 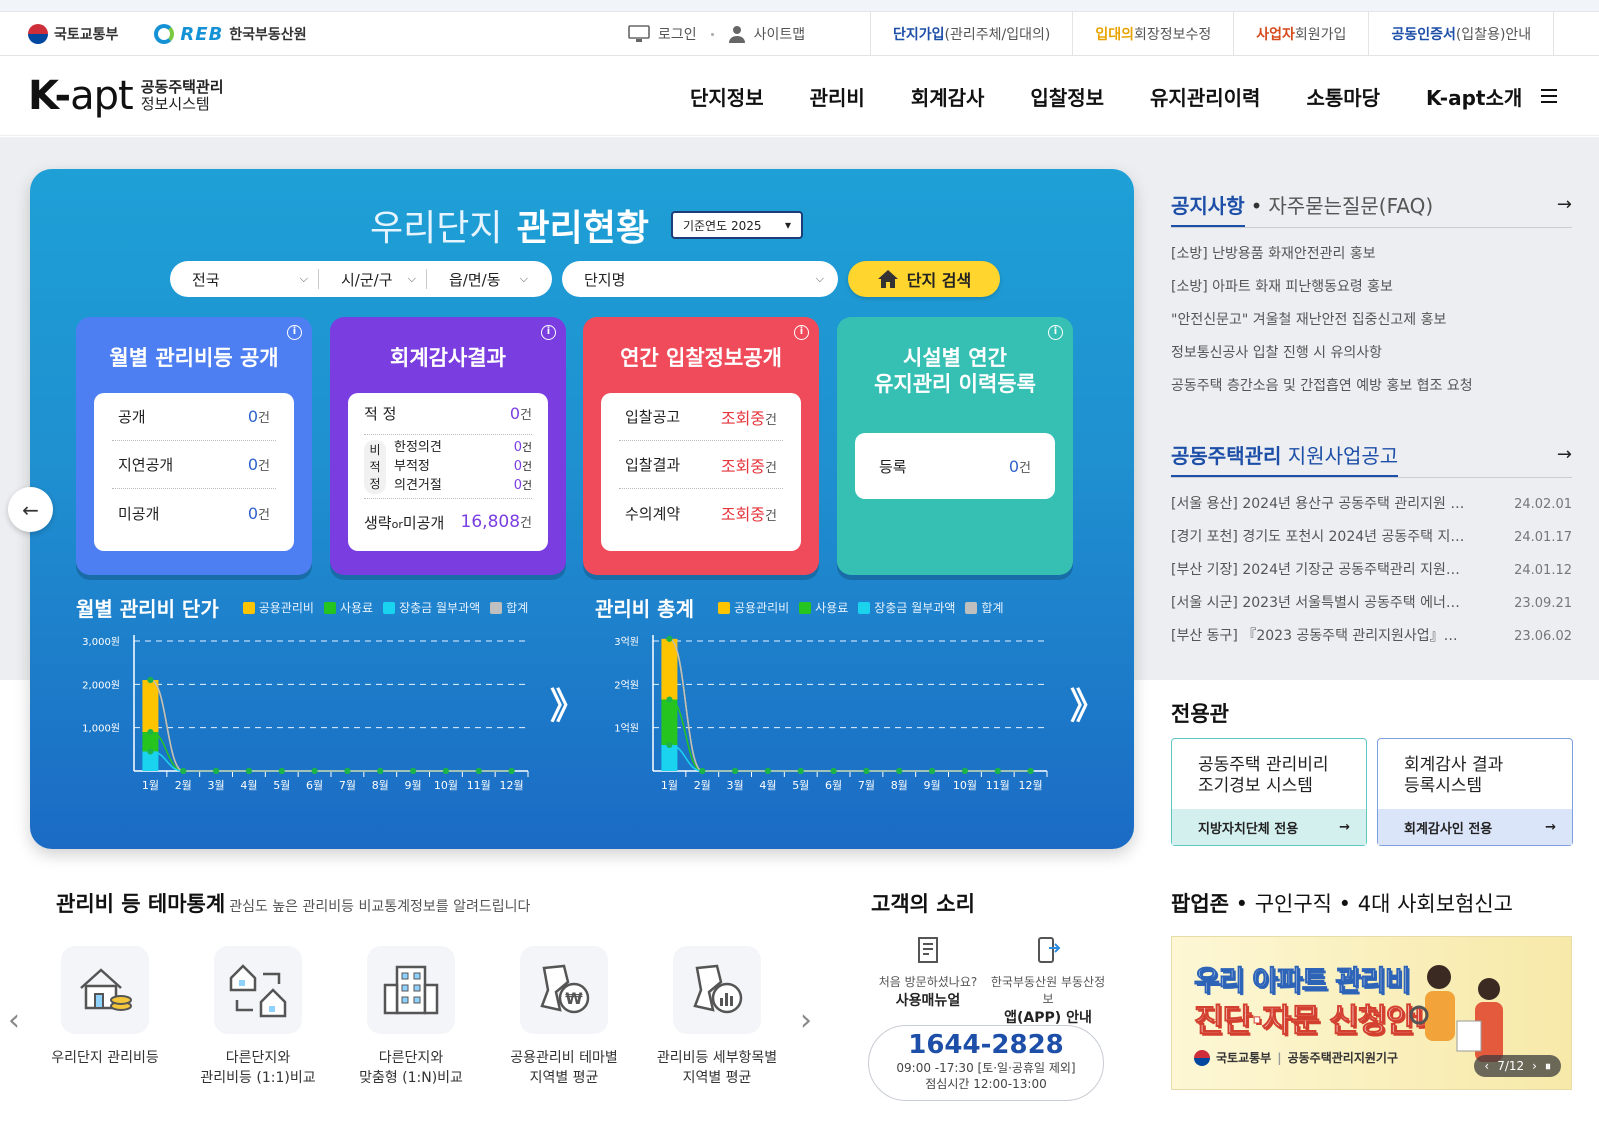 What do you see at coordinates (831, 713) in the screenshot?
I see `chart-total-fee: 1억원 2억원 3억원 1월 2월 3월 4월 5월 6월 7월 8월 9월 10월 11월 12월` at bounding box center [831, 713].